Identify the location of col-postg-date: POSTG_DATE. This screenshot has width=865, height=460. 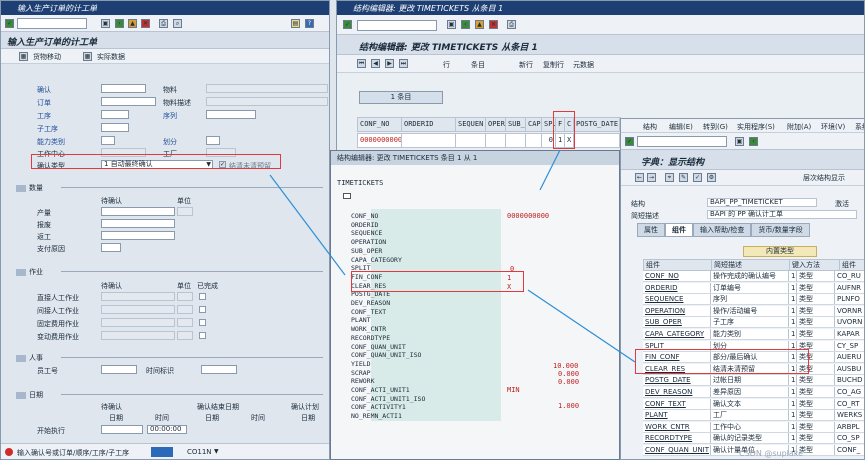
(597, 124).